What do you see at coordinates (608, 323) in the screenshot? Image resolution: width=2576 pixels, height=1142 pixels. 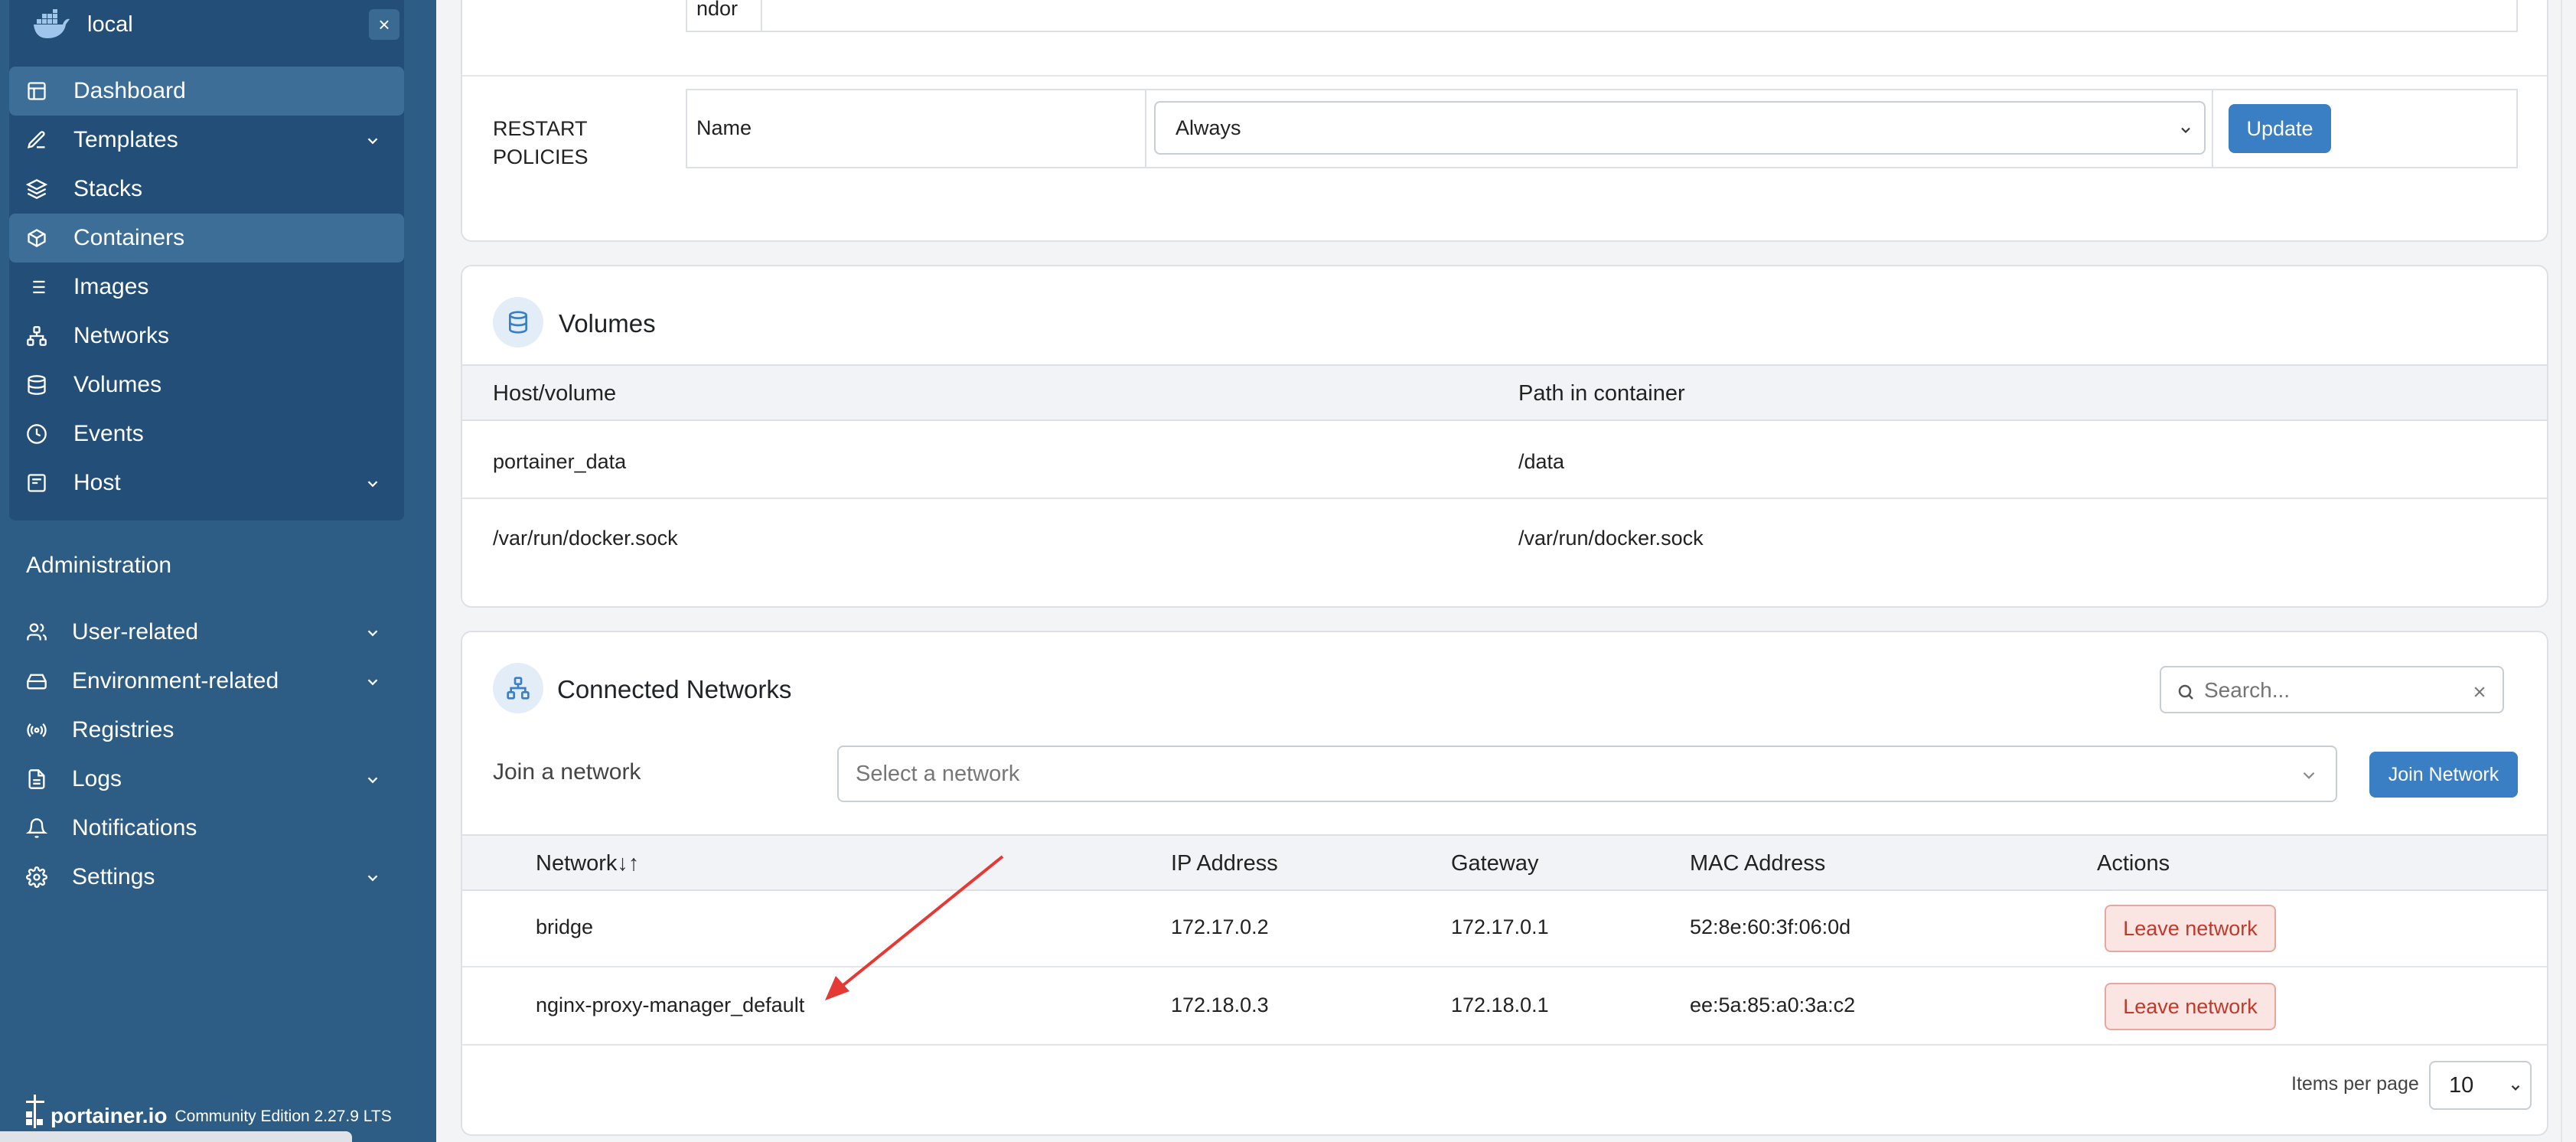 I see `volumes-title: Volumes` at bounding box center [608, 323].